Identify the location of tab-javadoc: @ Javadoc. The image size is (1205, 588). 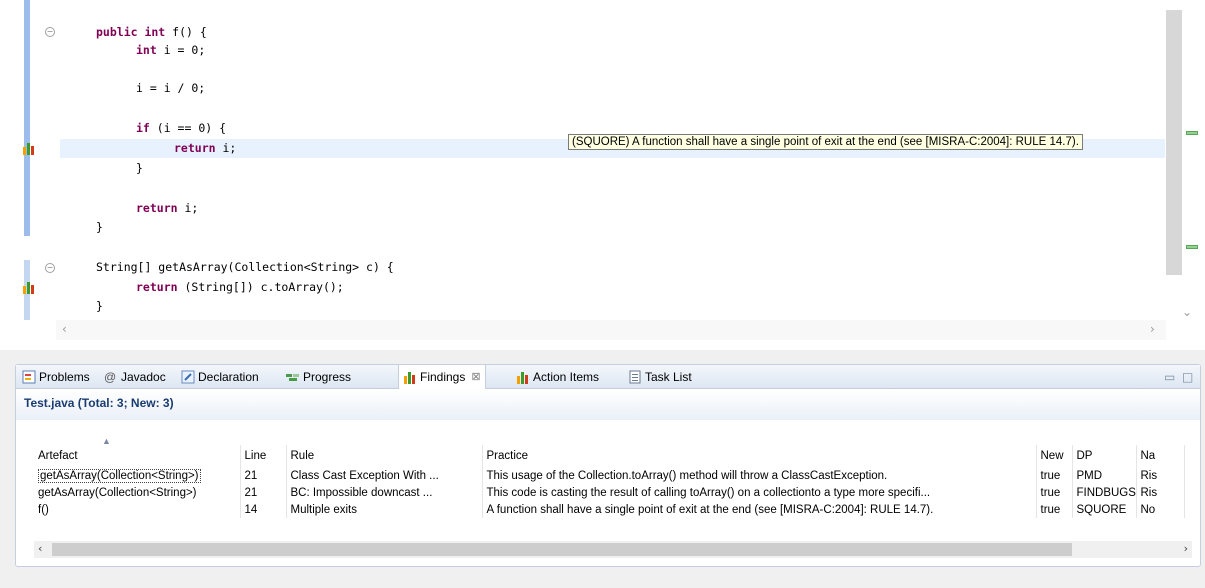
(135, 377).